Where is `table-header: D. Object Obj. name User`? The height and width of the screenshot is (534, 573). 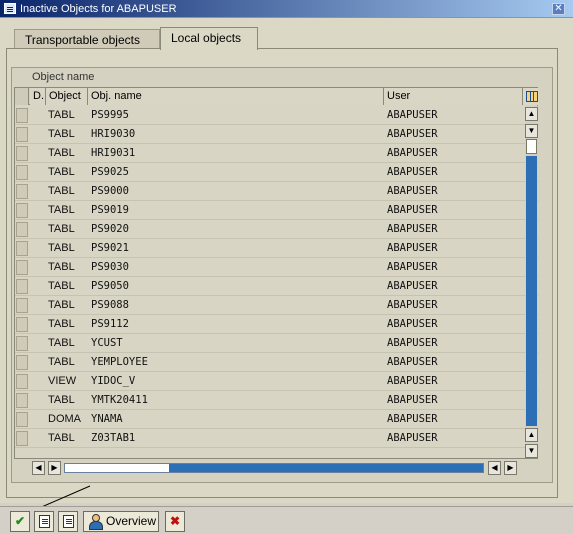 table-header: D. Object Obj. name User is located at coordinates (277, 96).